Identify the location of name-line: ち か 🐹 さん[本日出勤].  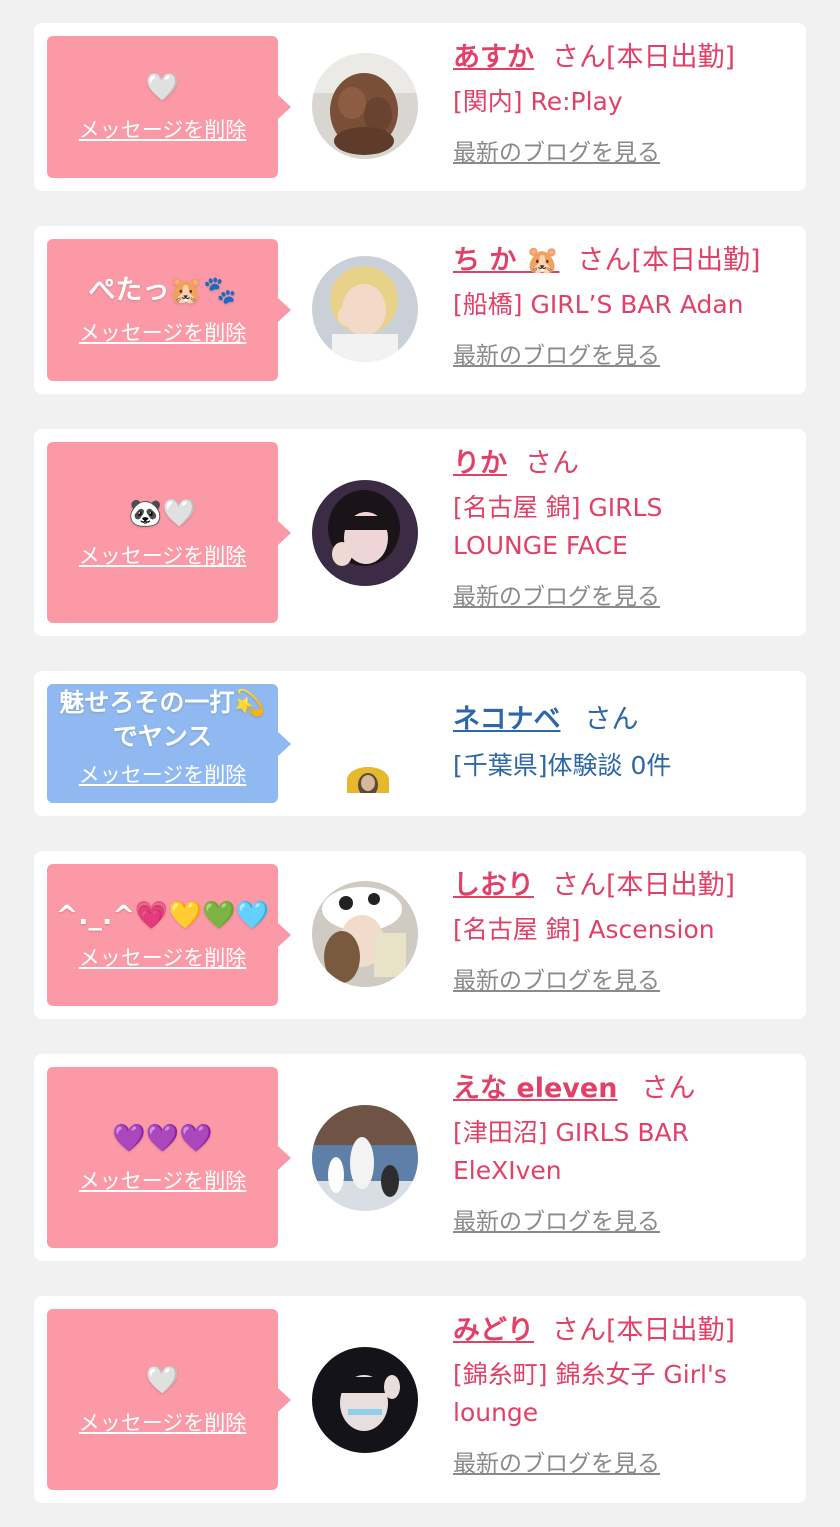
(622, 261).